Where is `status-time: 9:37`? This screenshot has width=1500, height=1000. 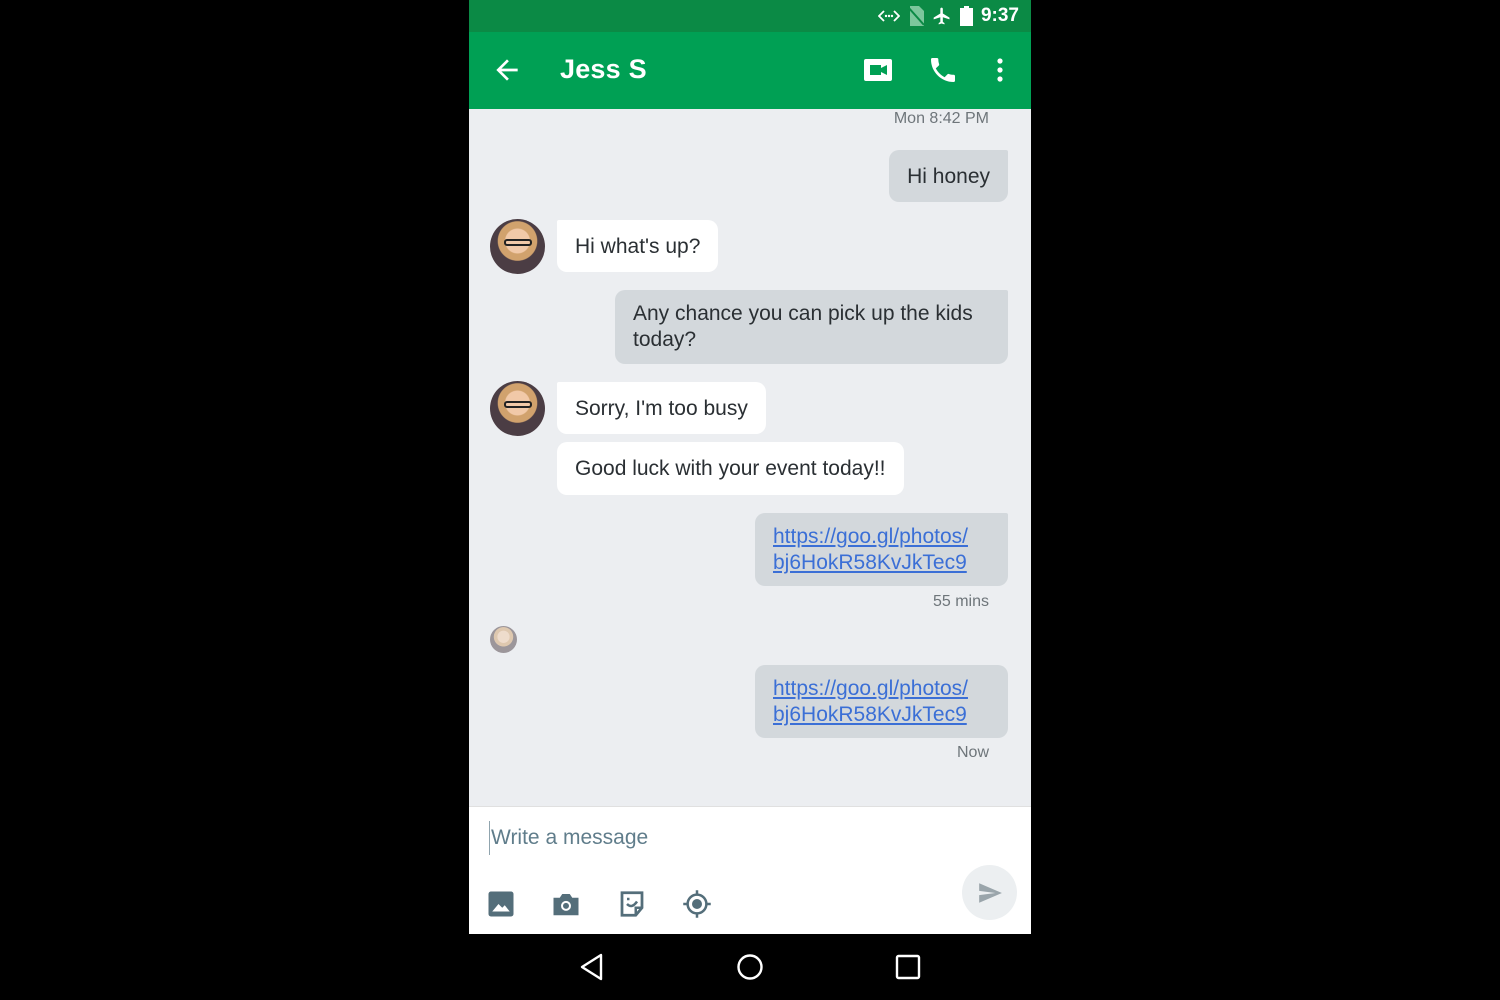 status-time: 9:37 is located at coordinates (999, 15).